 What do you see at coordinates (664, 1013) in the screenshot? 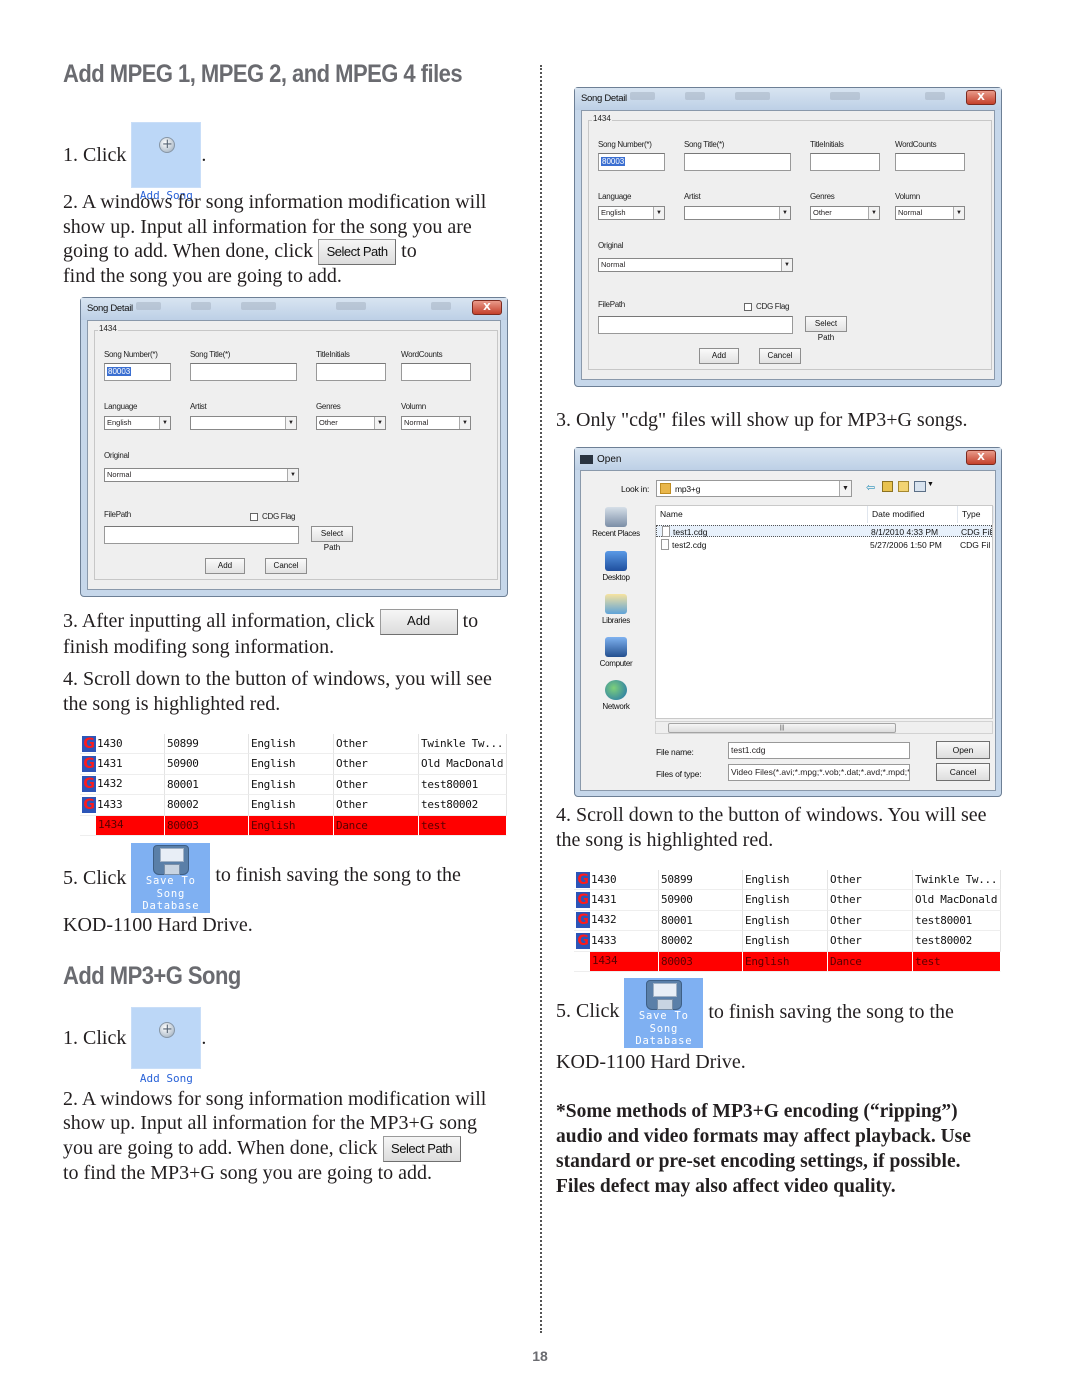
I see `save-to-database-button-mp3g: Save To Song Database` at bounding box center [664, 1013].